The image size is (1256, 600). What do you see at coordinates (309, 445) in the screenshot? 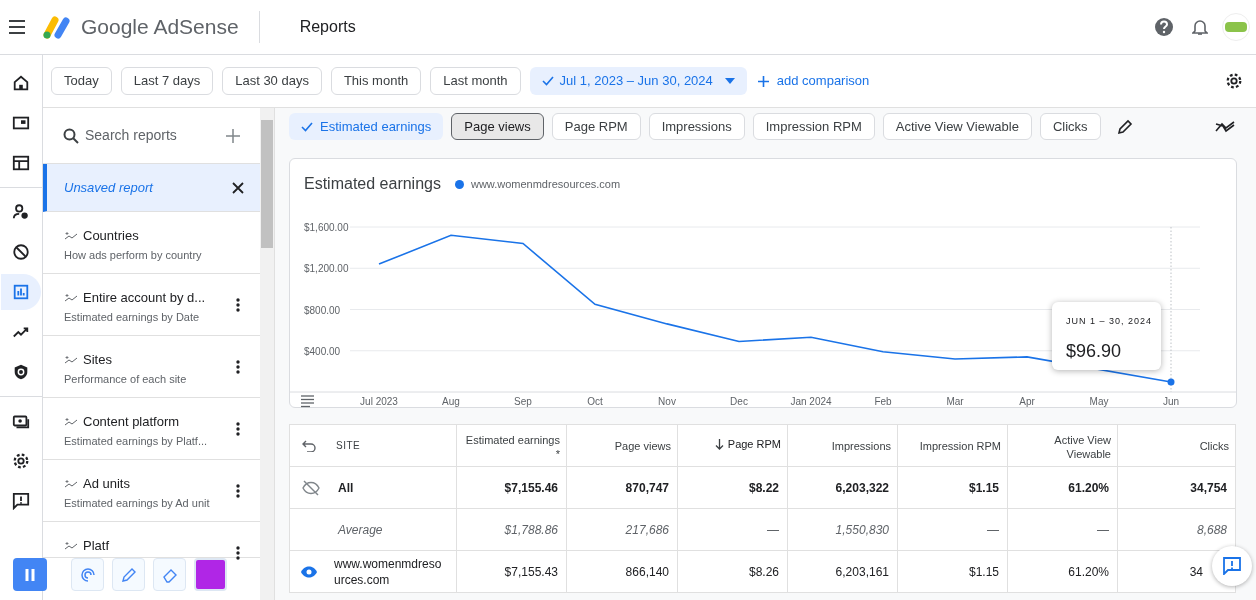
I see `undo-icon` at bounding box center [309, 445].